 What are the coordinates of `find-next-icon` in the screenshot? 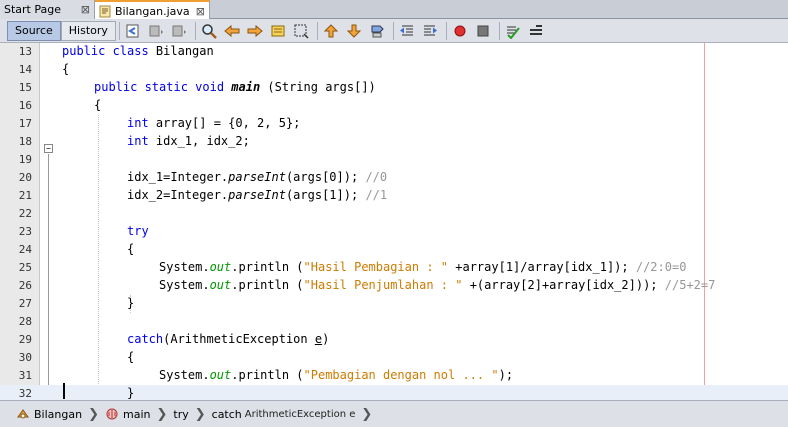 It's located at (255, 31).